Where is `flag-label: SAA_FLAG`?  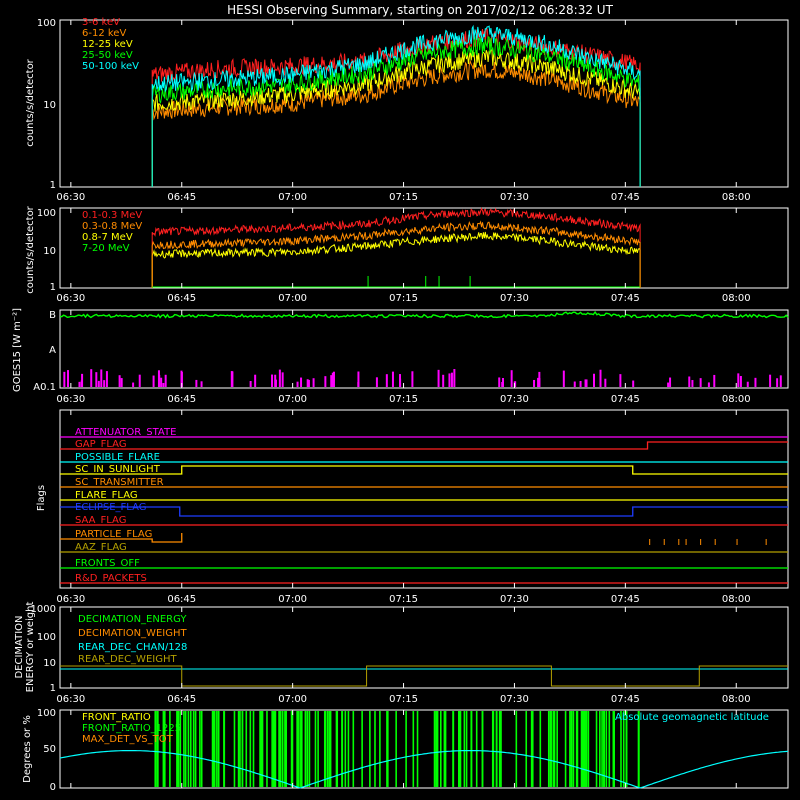
flag-label: SAA_FLAG is located at coordinates (100, 520).